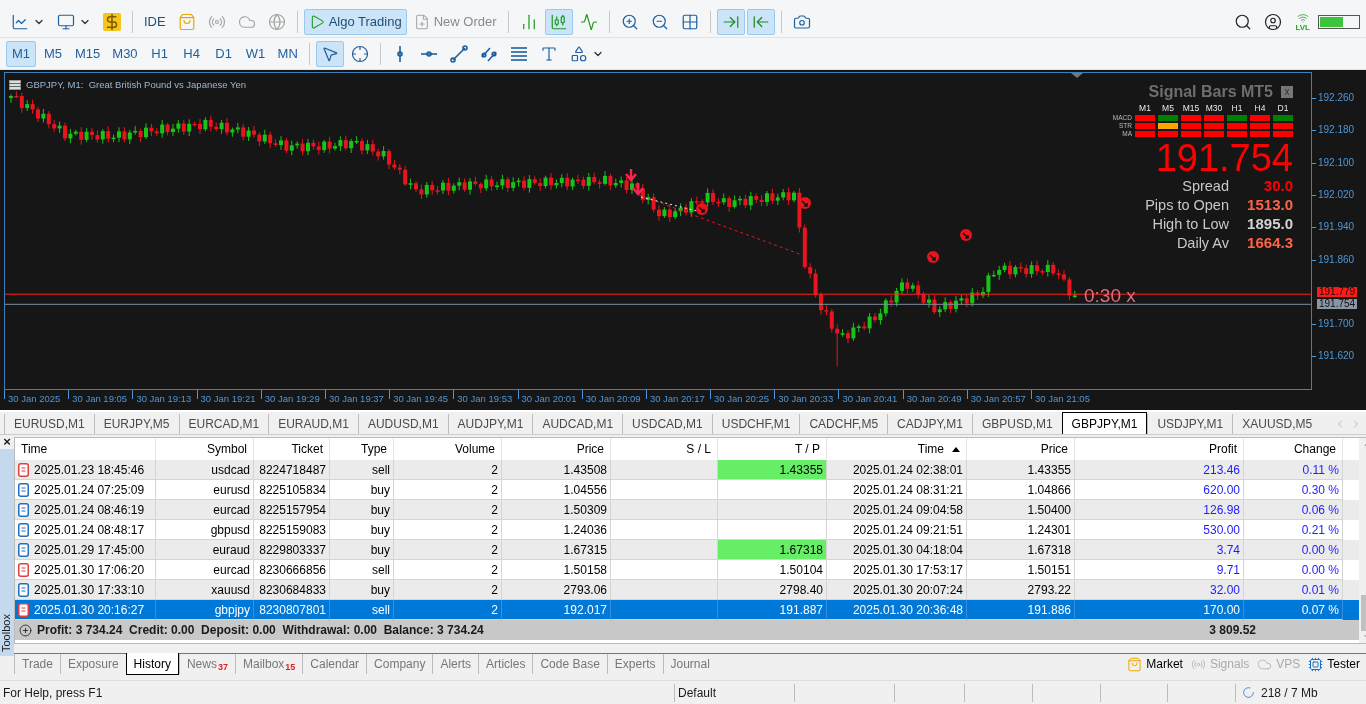 This screenshot has height=704, width=1366. Describe the element at coordinates (634, 664) in the screenshot. I see `toolbox-tab: Experts` at that location.